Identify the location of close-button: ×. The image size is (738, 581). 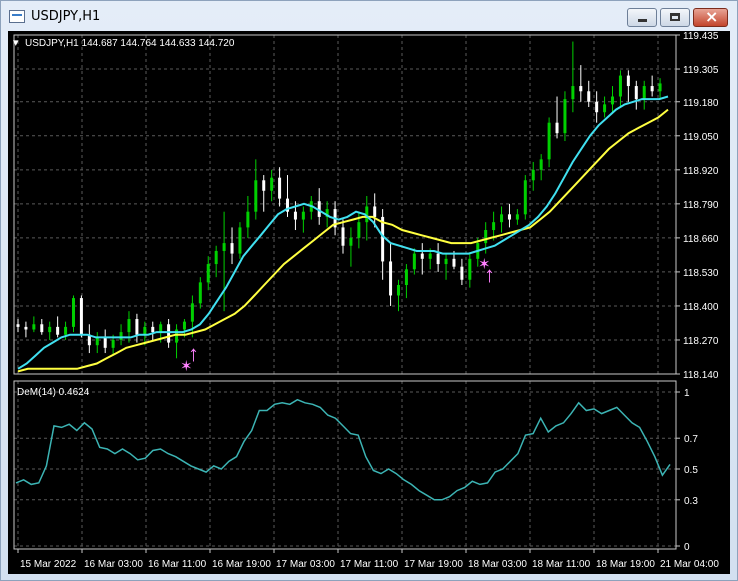
(710, 17).